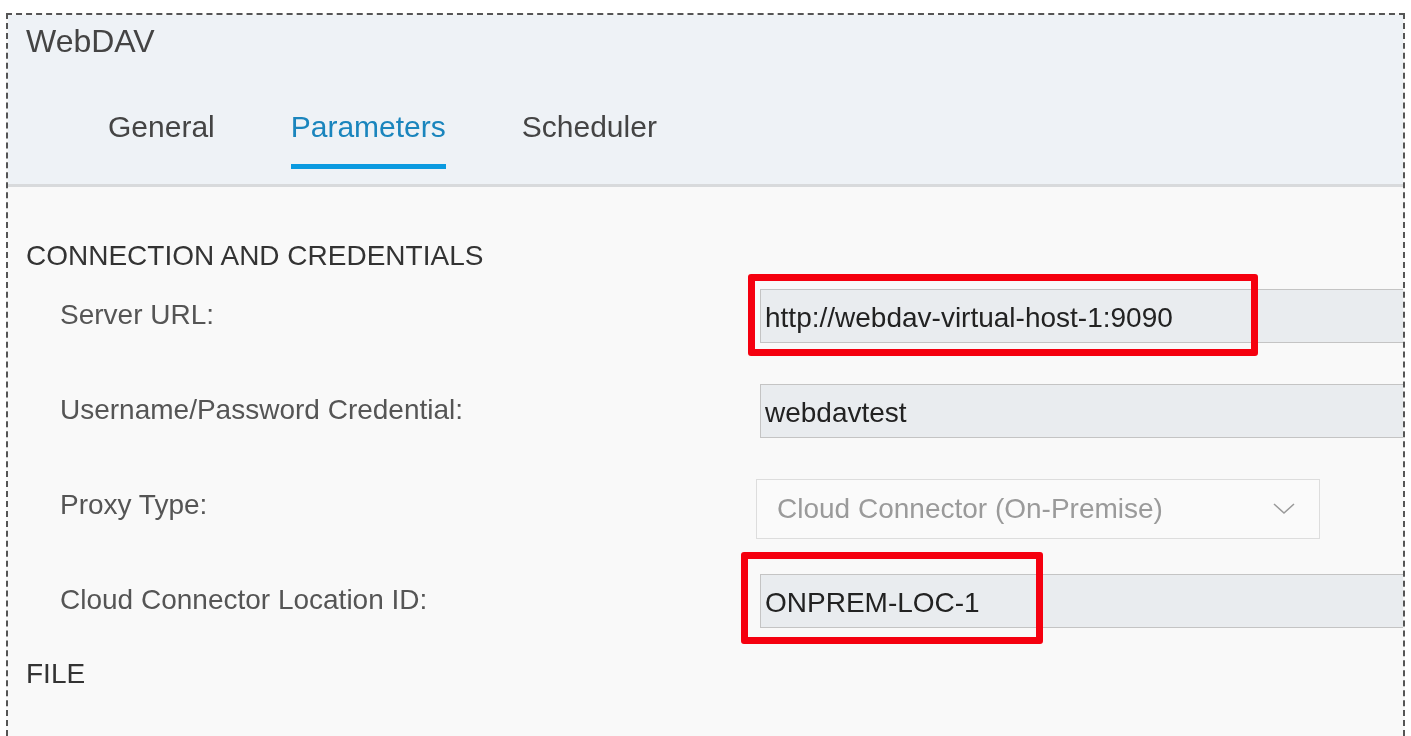 The height and width of the screenshot is (736, 1411). What do you see at coordinates (255, 256) in the screenshot?
I see `section-title: CONNECTION AND CREDENTIALS` at bounding box center [255, 256].